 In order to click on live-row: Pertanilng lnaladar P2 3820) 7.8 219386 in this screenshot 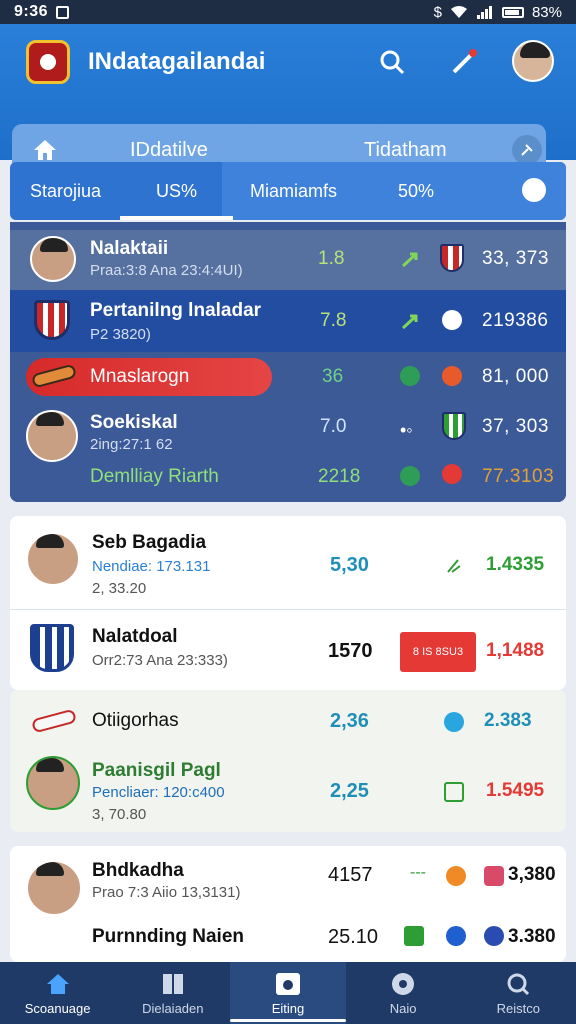, I will do `click(288, 321)`.